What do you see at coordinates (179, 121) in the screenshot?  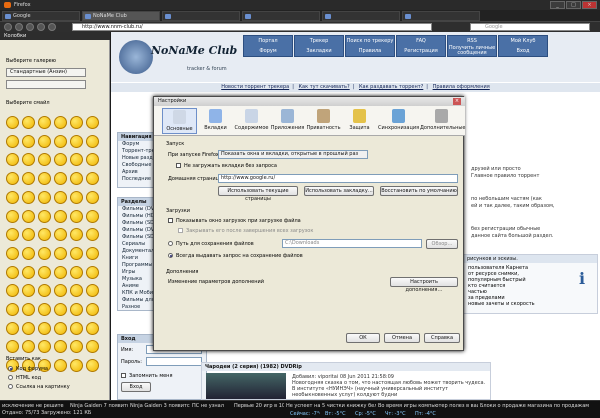 I see `tab-general: Основные` at bounding box center [179, 121].